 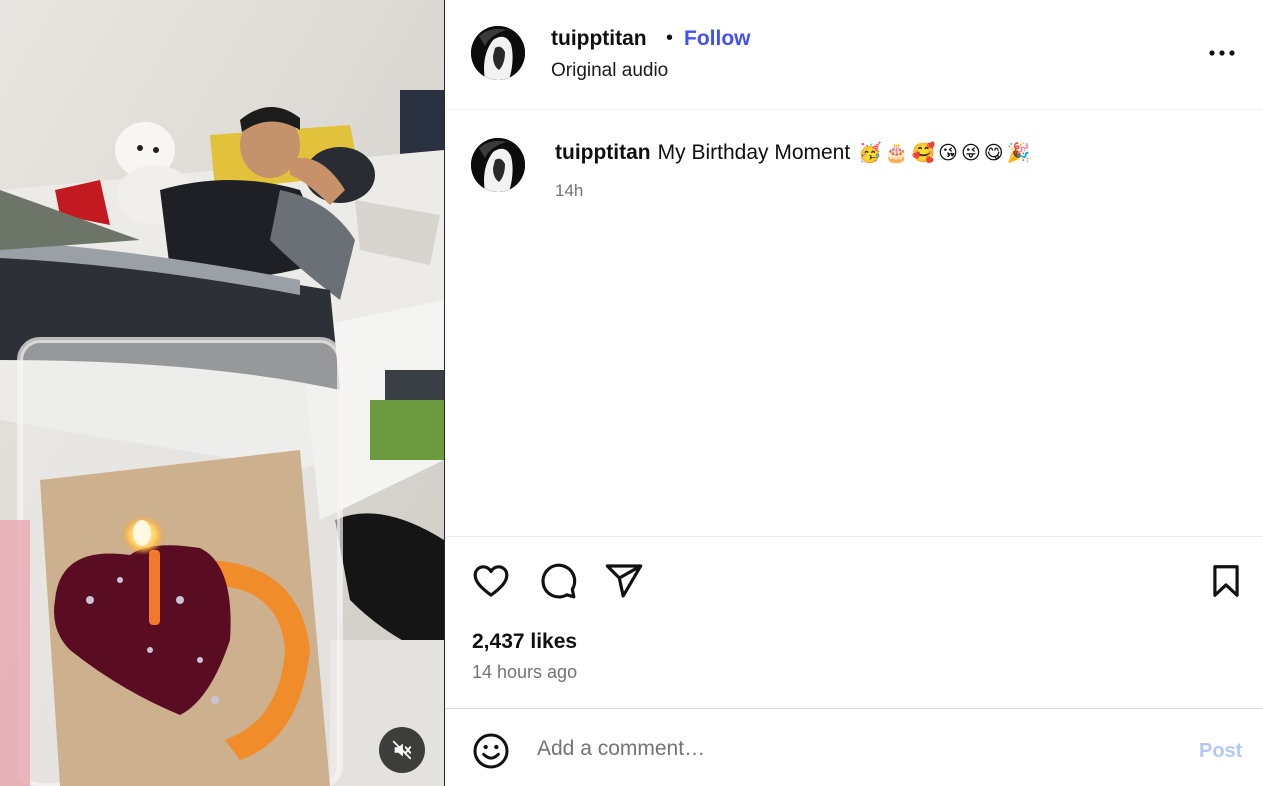 I want to click on comment-form: Post, so click(x=854, y=747).